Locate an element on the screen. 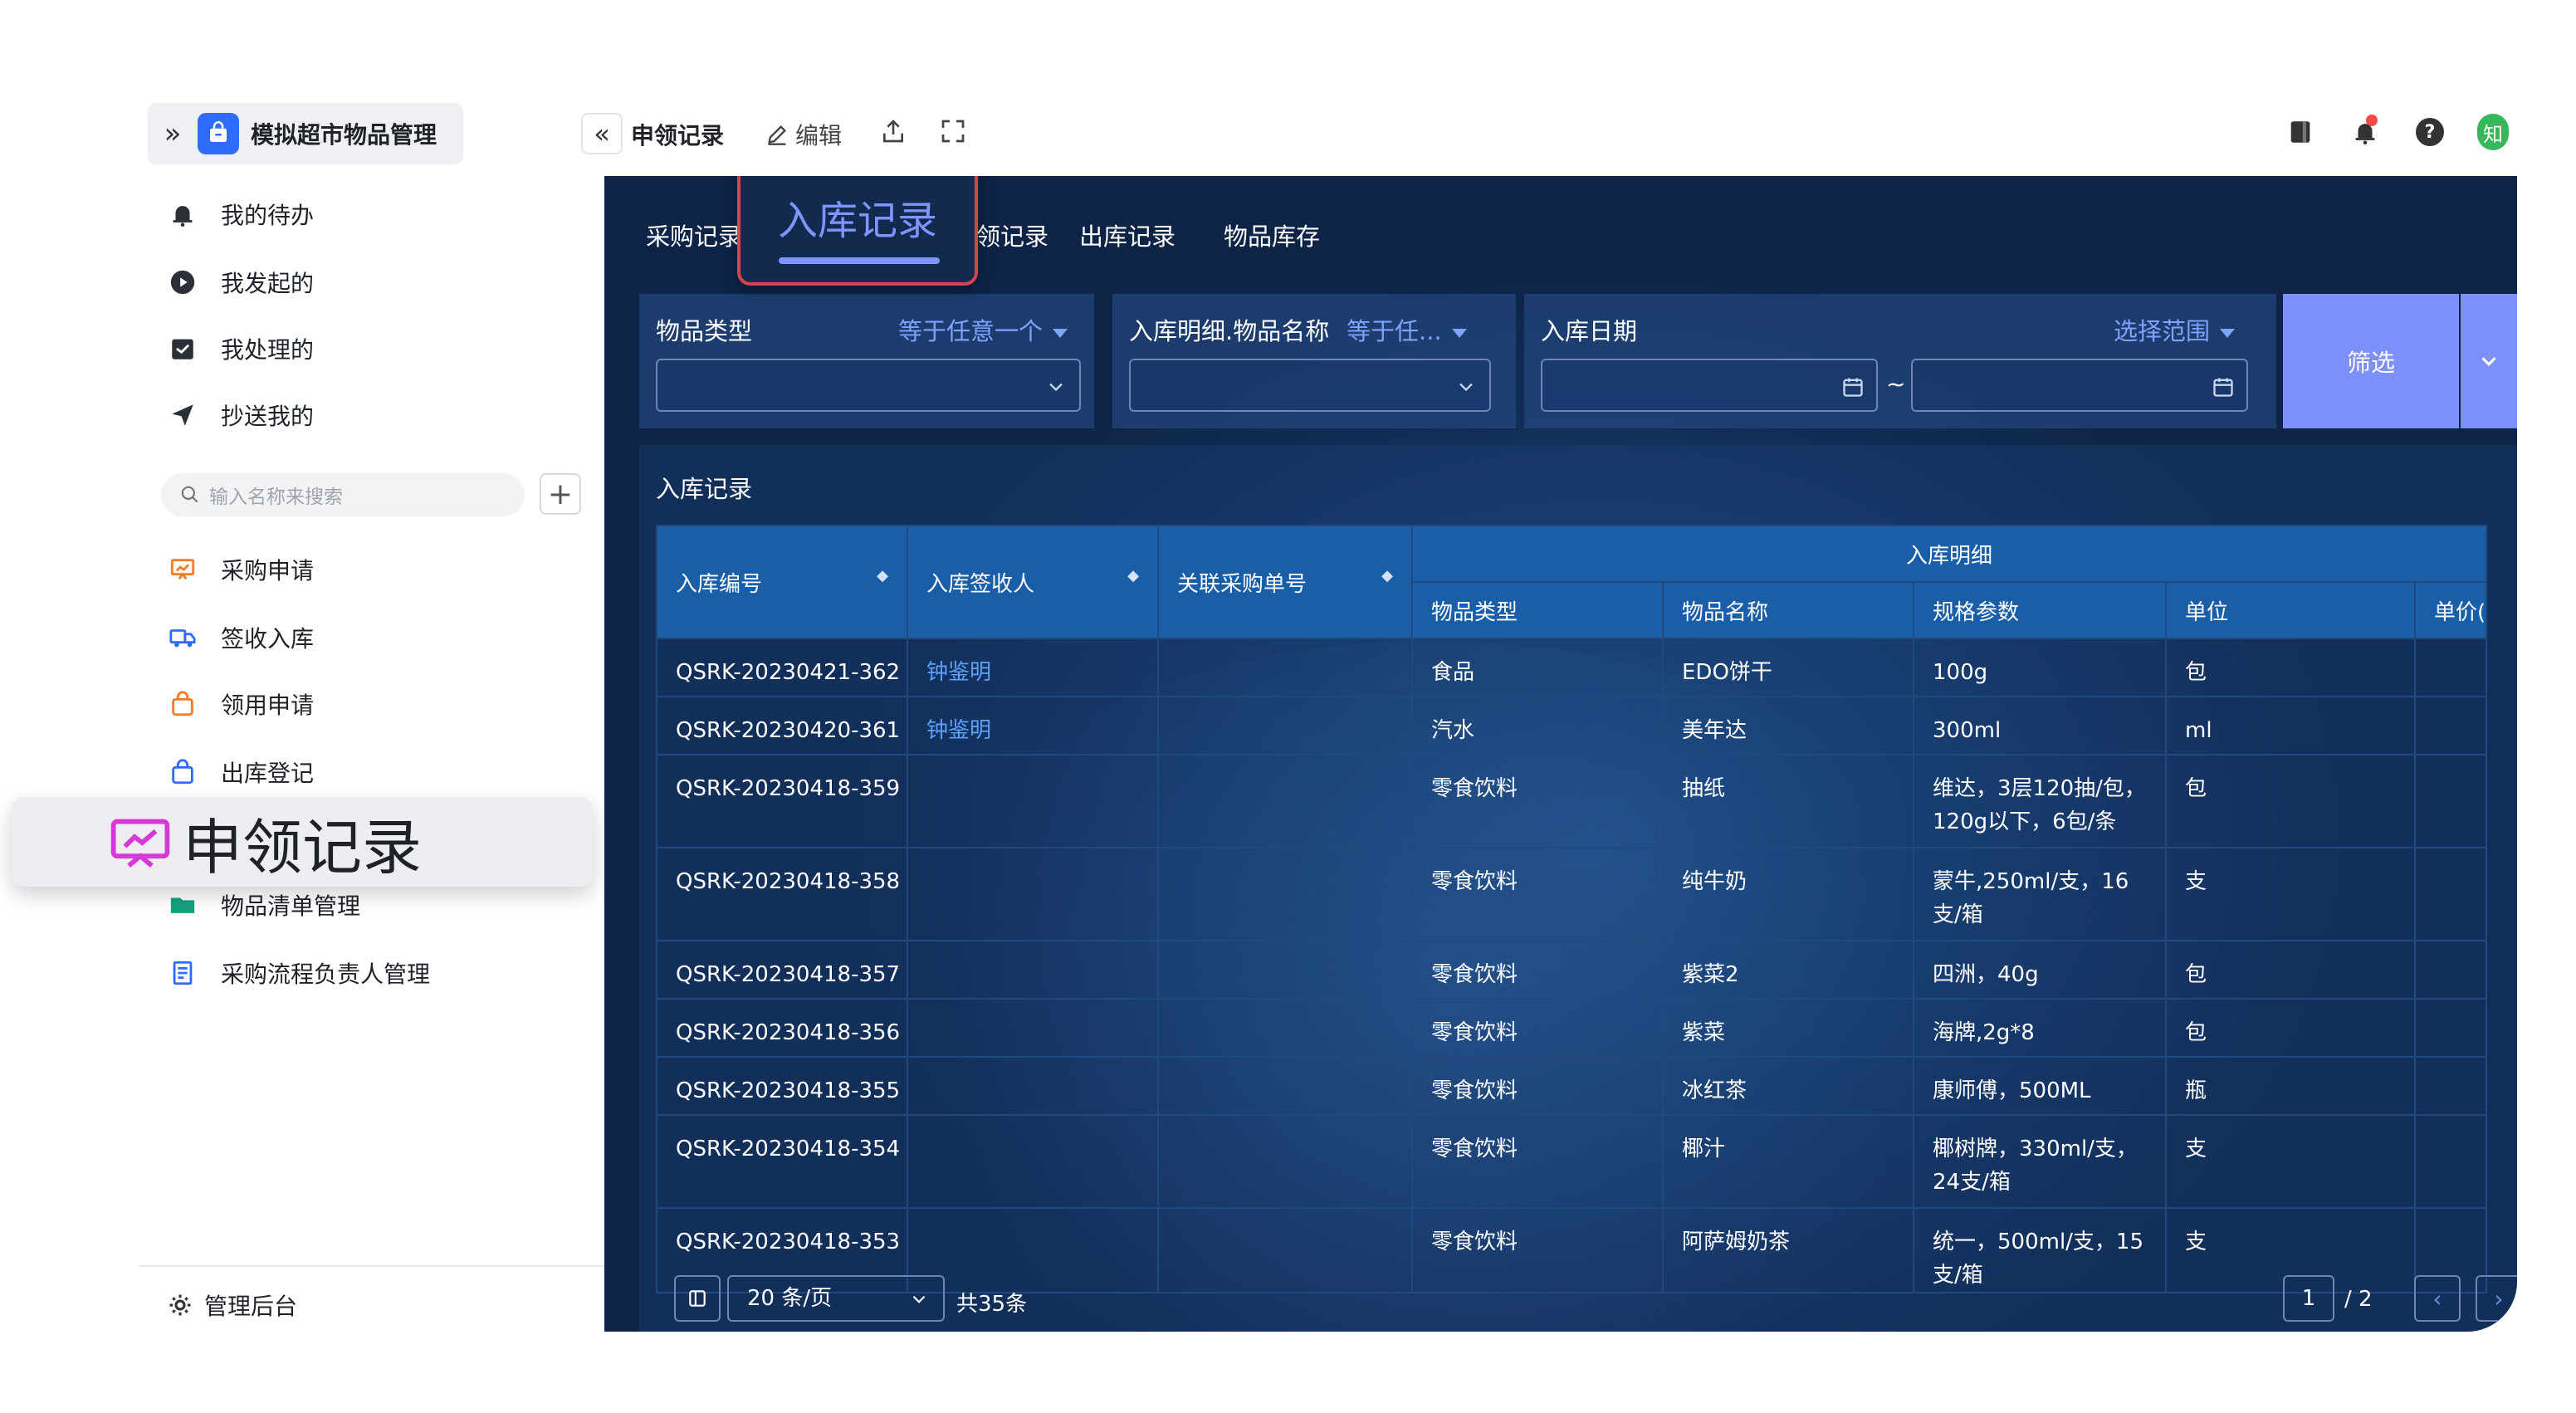 The image size is (2576, 1413). presentation-icon is located at coordinates (182, 569).